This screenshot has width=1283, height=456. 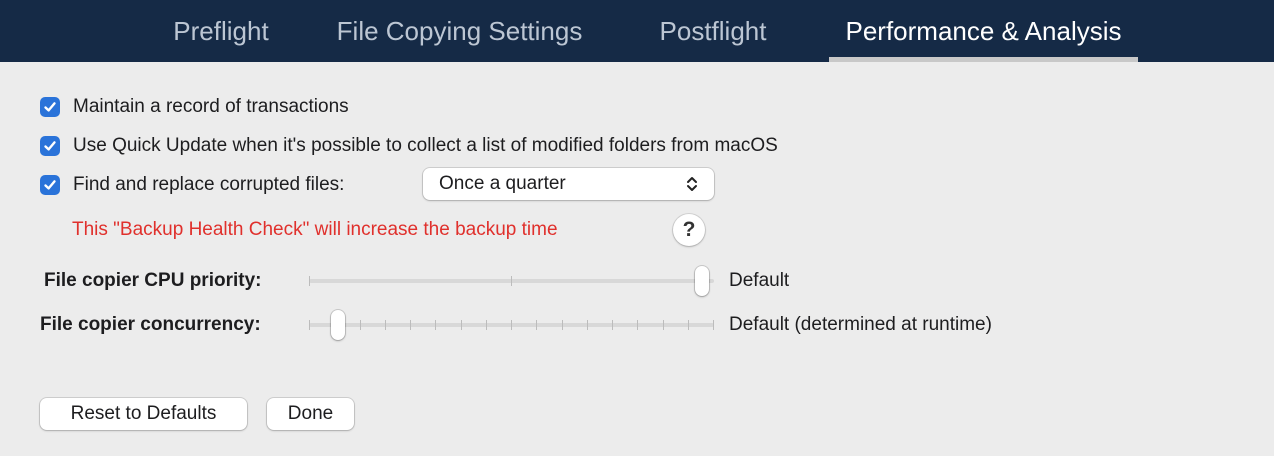 I want to click on cpu-priority-slider-knob, so click(x=702, y=281).